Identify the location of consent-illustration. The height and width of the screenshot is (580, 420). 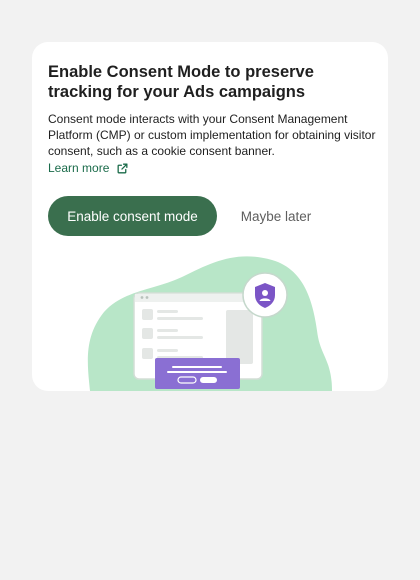
(209, 323).